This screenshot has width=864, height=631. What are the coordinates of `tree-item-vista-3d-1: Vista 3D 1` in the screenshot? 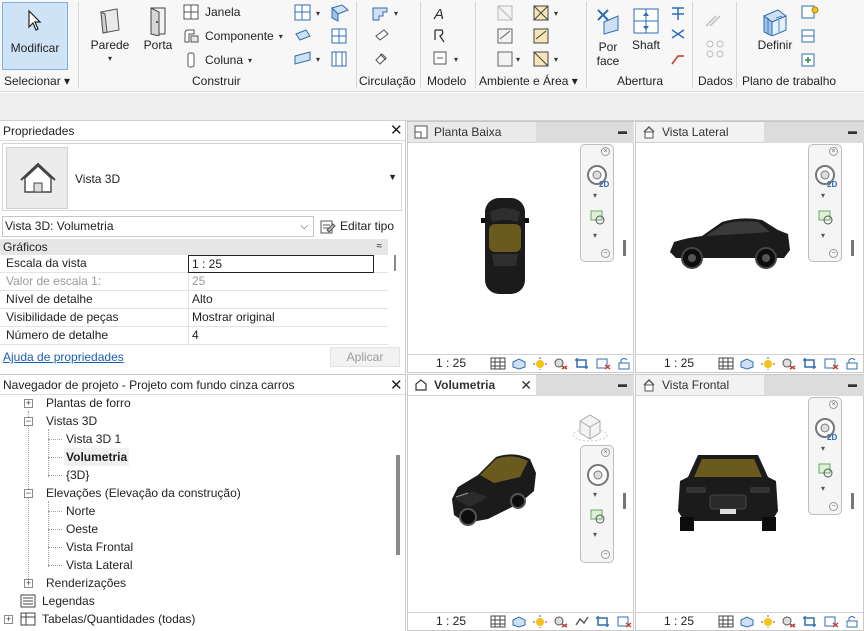 It's located at (93, 439).